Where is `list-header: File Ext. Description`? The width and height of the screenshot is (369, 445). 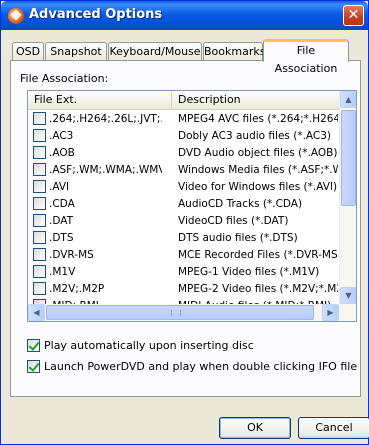 list-header: File Ext. Description is located at coordinates (184, 100).